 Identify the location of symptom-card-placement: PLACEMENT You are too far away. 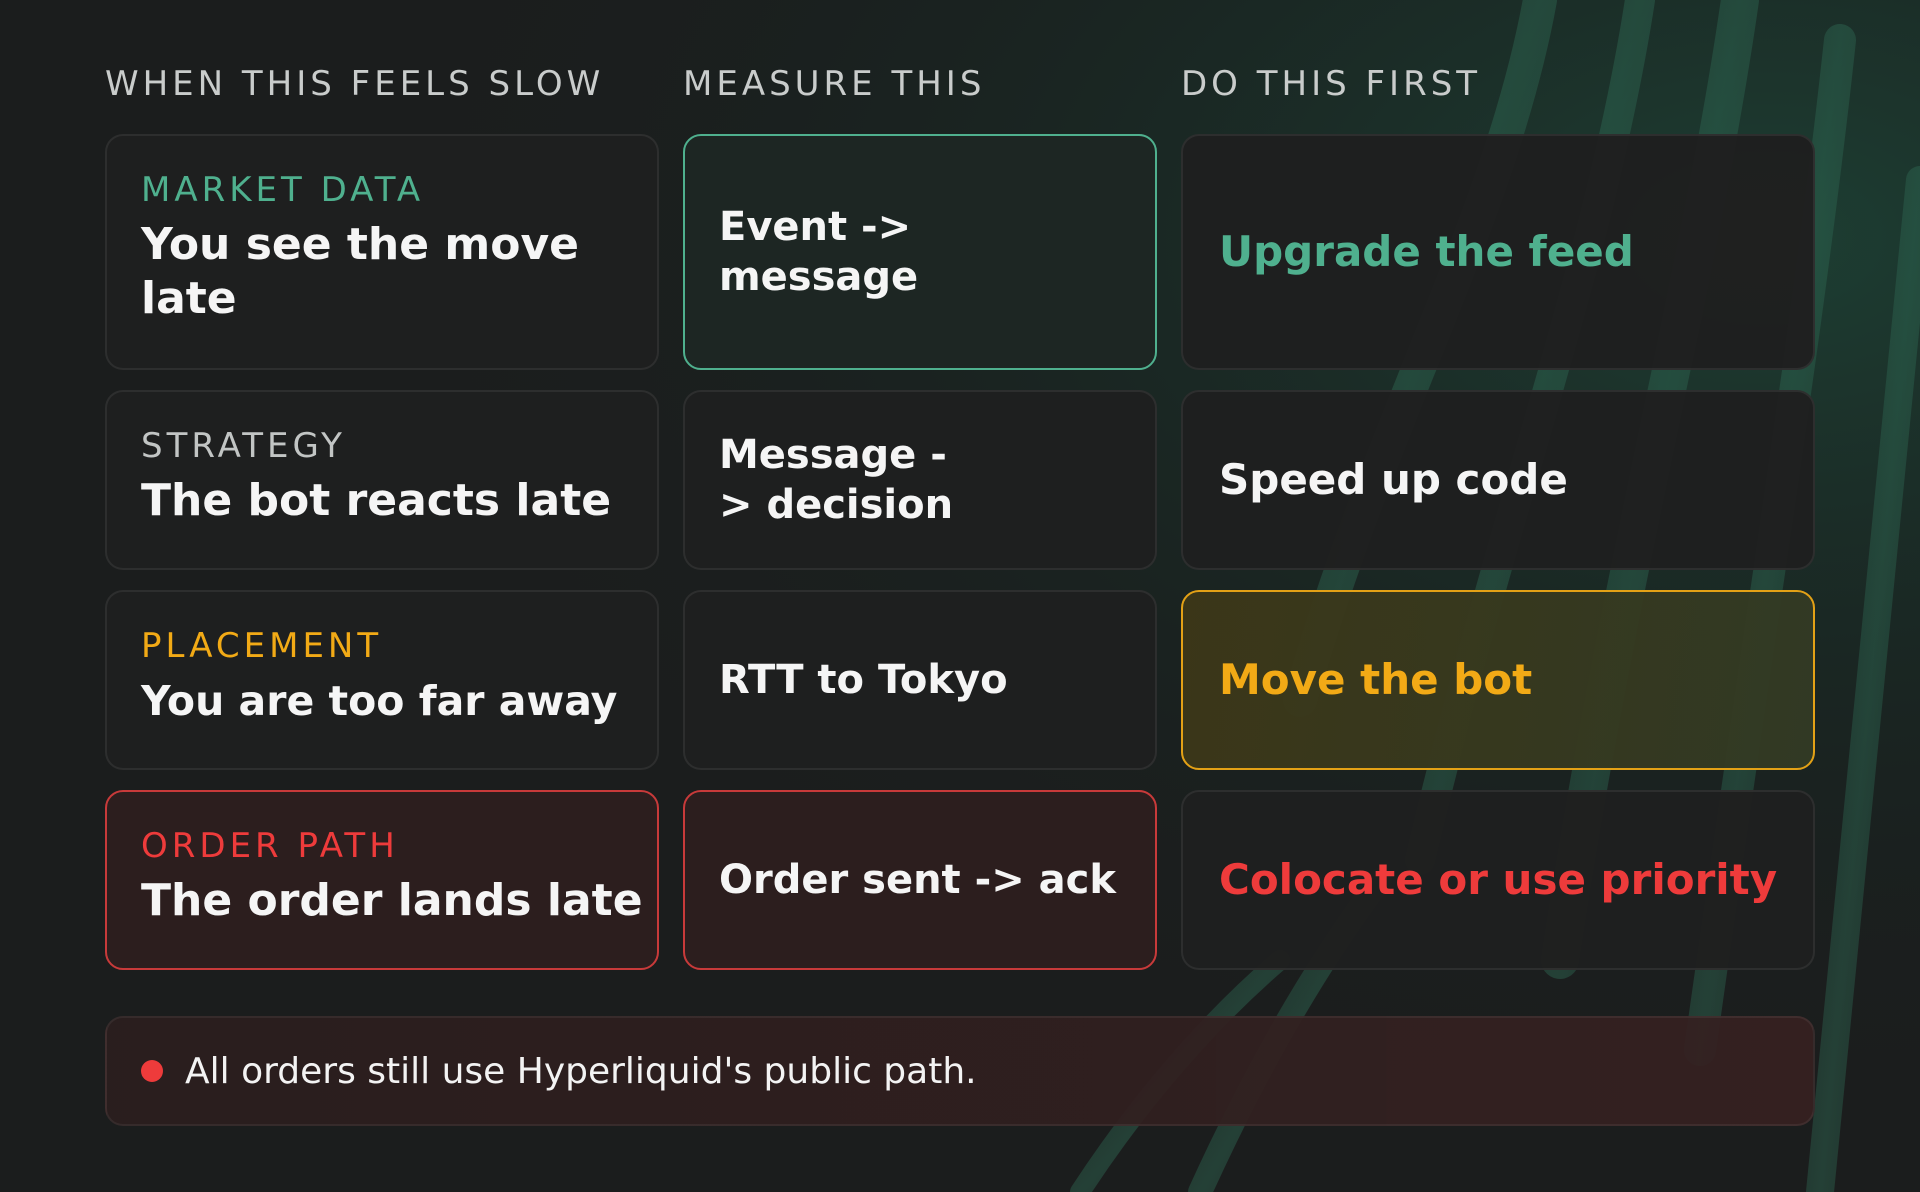
(382, 680).